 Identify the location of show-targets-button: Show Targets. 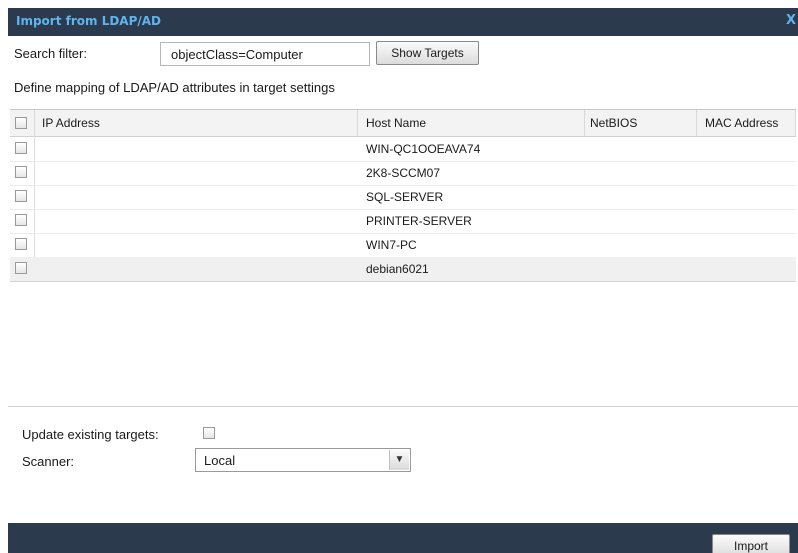
(427, 53).